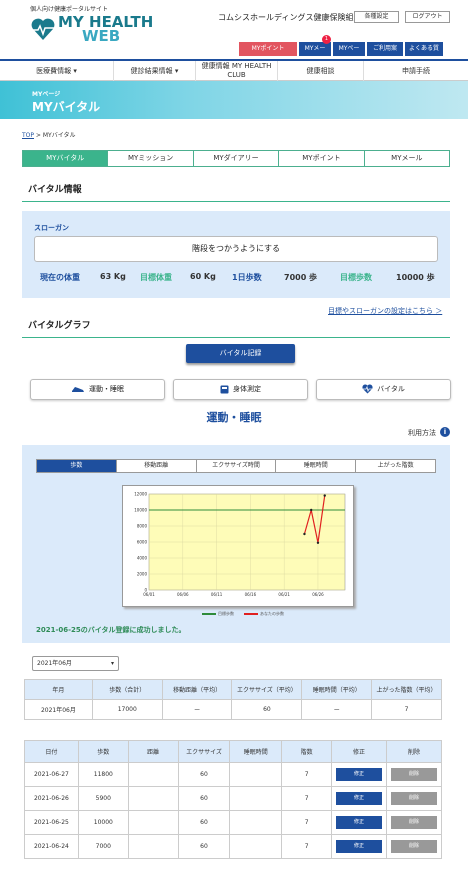  I want to click on shoe-icon, so click(78, 389).